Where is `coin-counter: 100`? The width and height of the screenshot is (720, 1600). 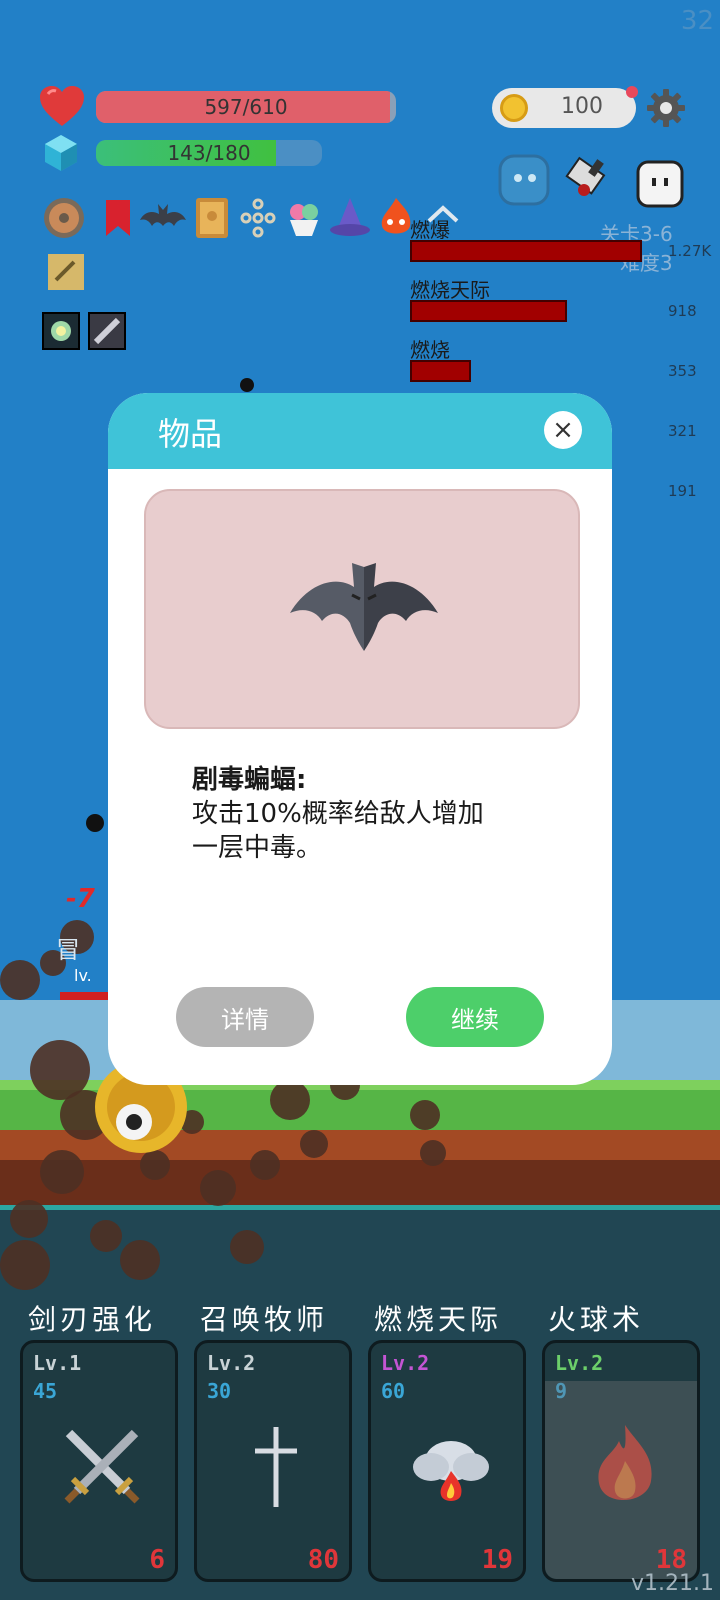
coin-counter: 100 is located at coordinates (564, 108).